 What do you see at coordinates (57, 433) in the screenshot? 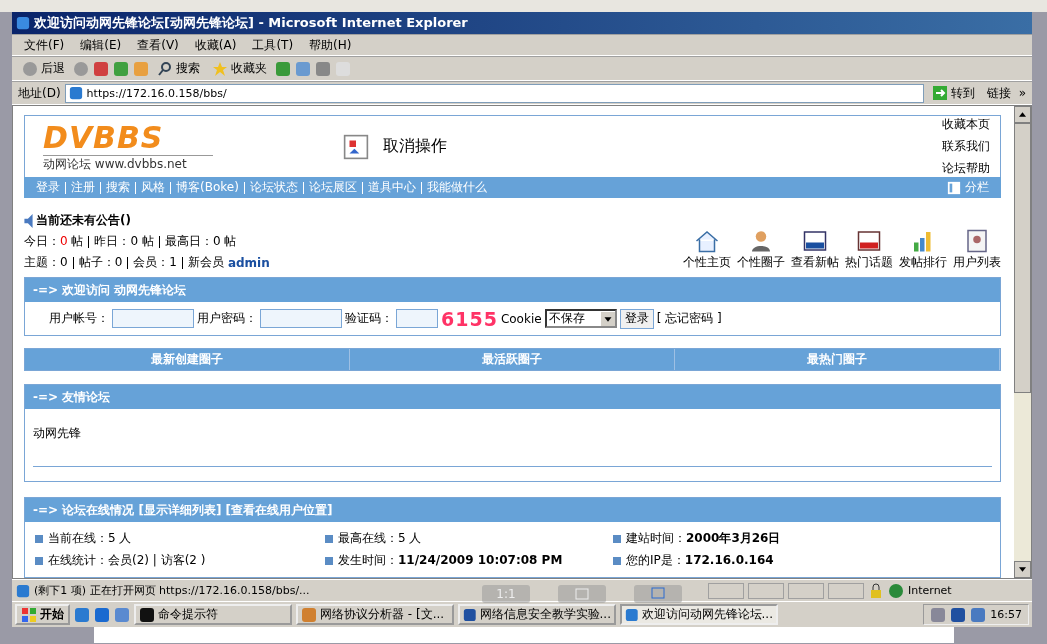
I see `friend-link: 动网先锋` at bounding box center [57, 433].